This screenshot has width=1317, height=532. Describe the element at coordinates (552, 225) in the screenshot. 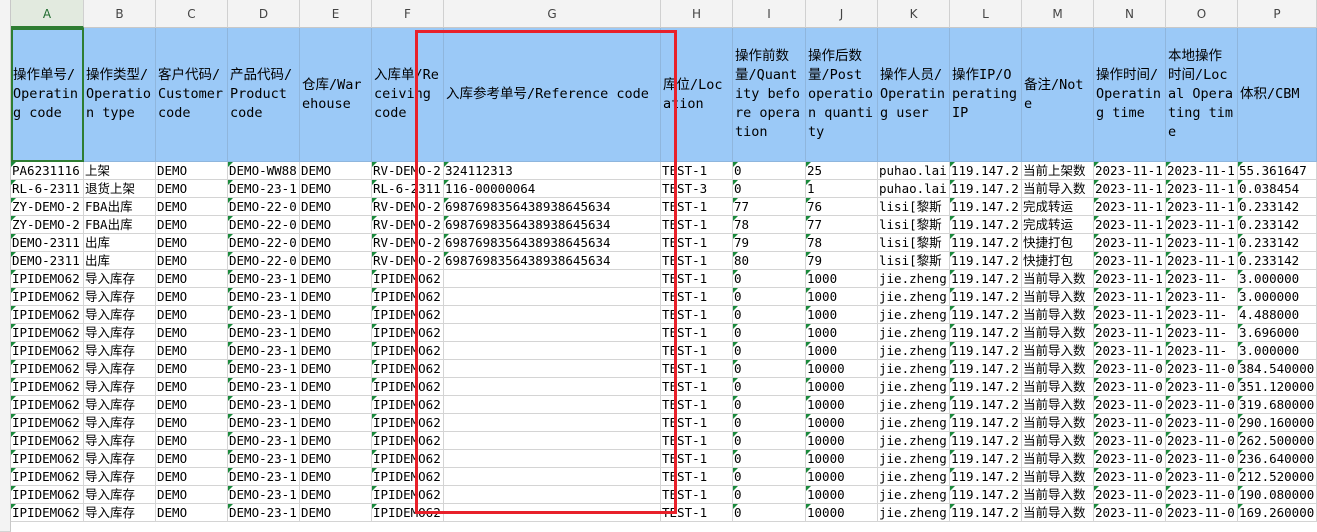

I see `table-cell: 6987698356438938645634` at that location.